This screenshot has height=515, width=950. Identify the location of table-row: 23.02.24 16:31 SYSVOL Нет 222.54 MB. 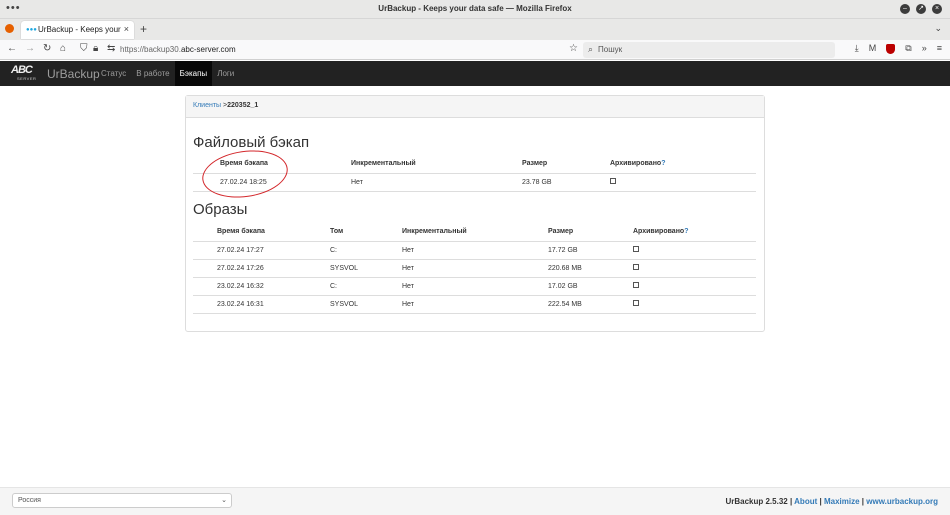
(474, 304).